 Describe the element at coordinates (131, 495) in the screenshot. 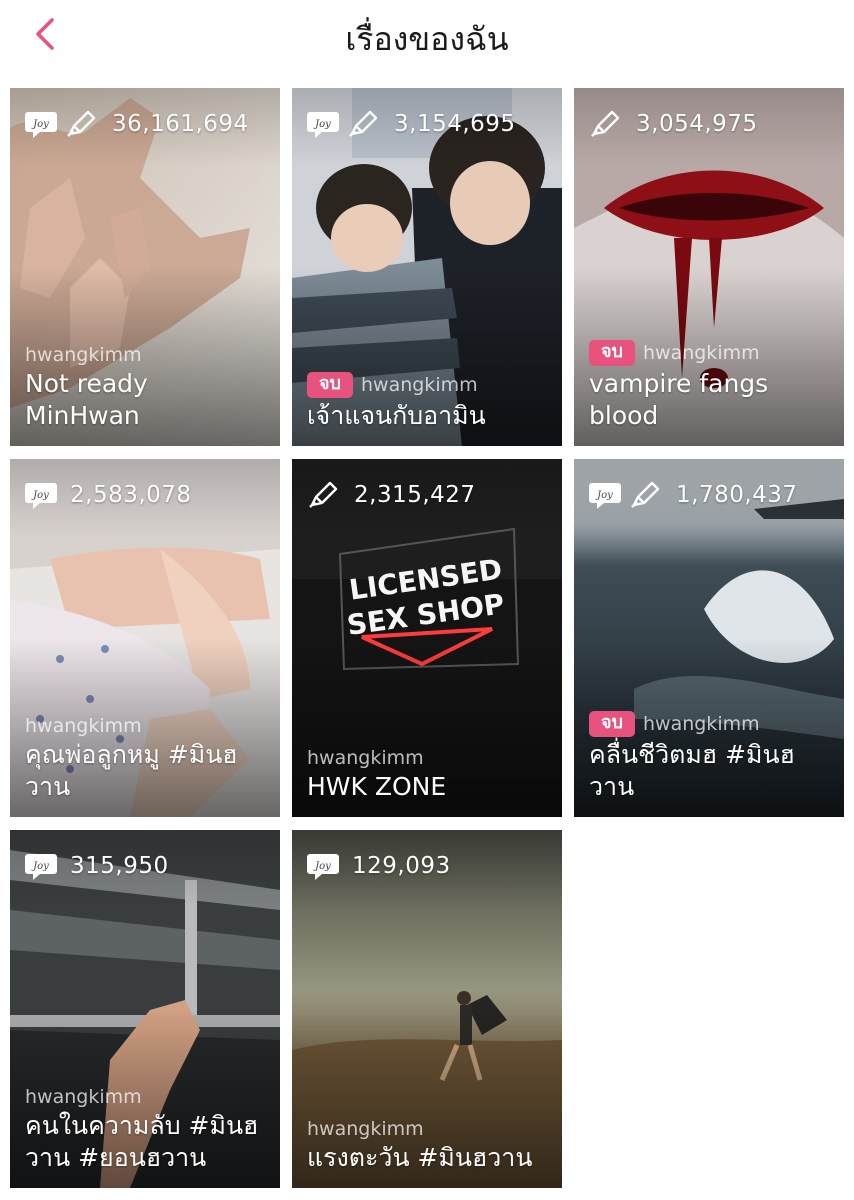

I see `read-count: 2,583,078` at that location.